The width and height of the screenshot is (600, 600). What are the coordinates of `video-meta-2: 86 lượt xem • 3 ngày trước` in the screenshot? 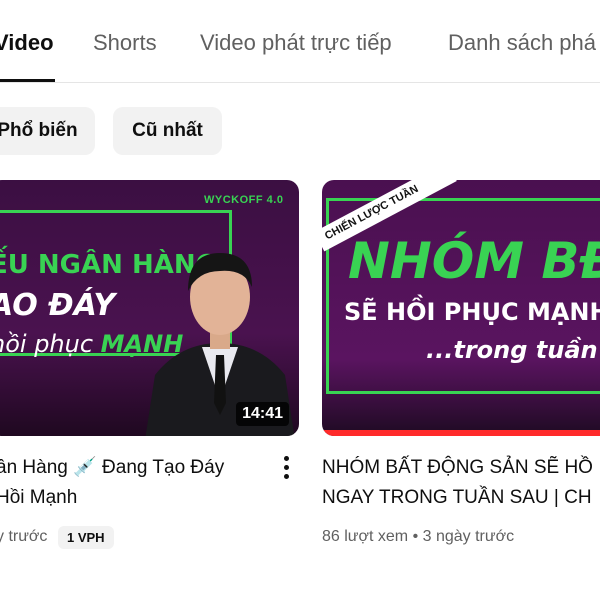 It's located at (418, 536).